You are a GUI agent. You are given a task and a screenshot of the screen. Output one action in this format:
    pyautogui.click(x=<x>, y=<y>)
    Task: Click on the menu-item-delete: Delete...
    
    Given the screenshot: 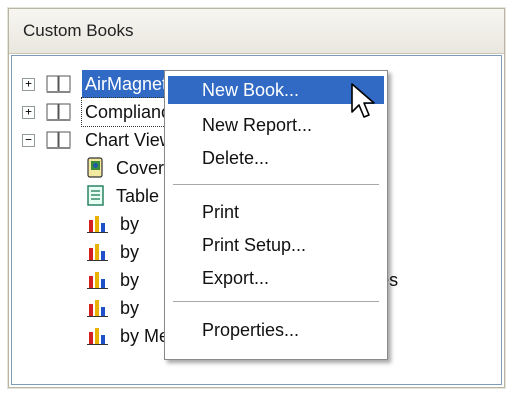 What is the action you would take?
    pyautogui.click(x=276, y=158)
    